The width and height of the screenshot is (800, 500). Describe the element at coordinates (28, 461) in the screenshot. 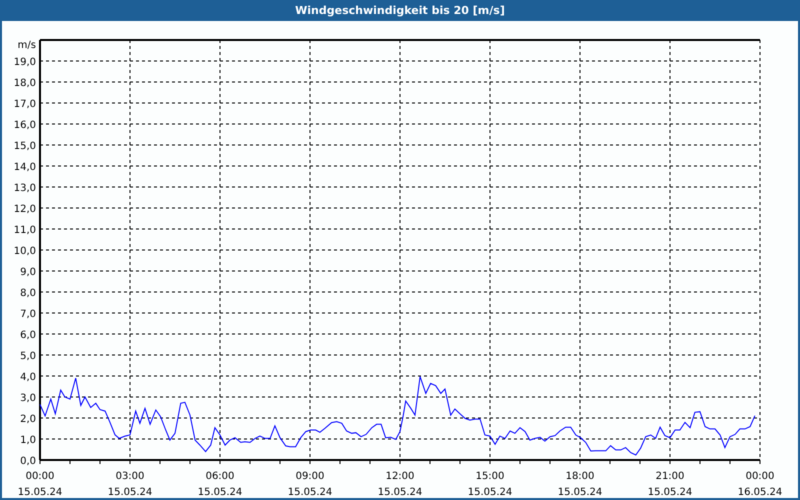

I see `y-tick-label: 0,0` at that location.